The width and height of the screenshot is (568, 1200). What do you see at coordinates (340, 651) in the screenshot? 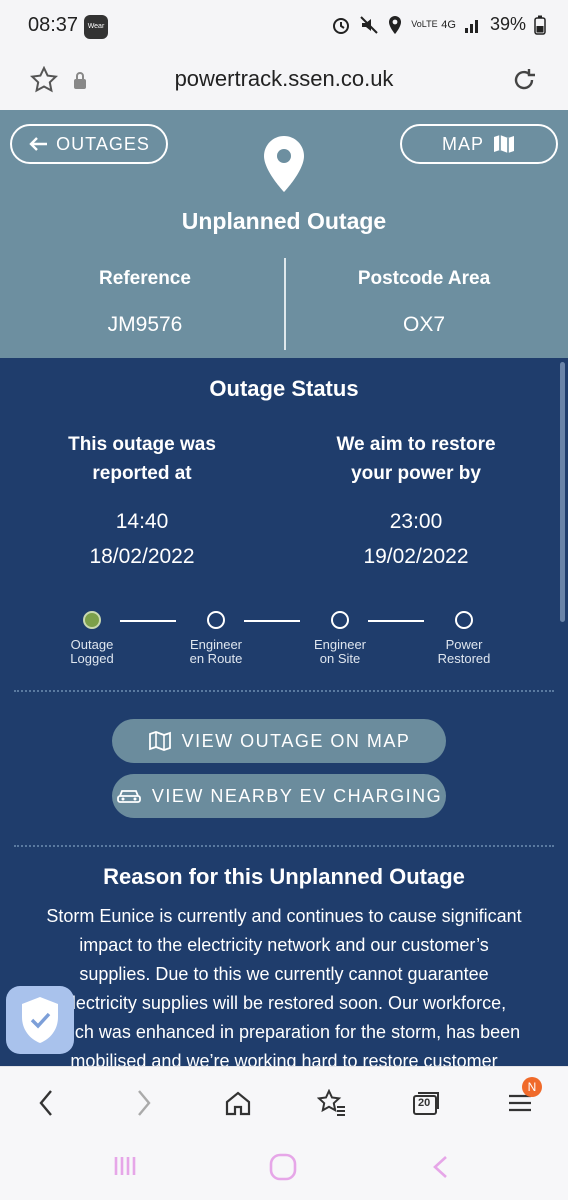
I see `step-label-engineer-on-site: Engineer on Site` at bounding box center [340, 651].